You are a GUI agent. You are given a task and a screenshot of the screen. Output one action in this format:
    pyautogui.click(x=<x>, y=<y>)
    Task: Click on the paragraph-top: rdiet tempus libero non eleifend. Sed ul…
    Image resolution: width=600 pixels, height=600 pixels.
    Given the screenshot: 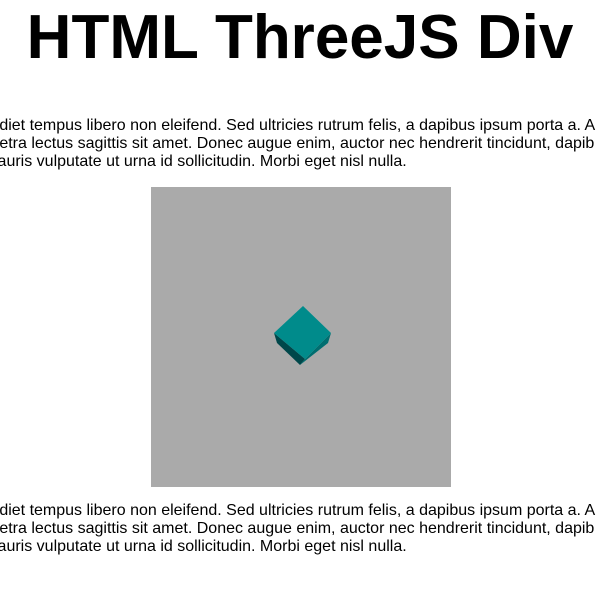 What is the action you would take?
    pyautogui.click(x=300, y=144)
    